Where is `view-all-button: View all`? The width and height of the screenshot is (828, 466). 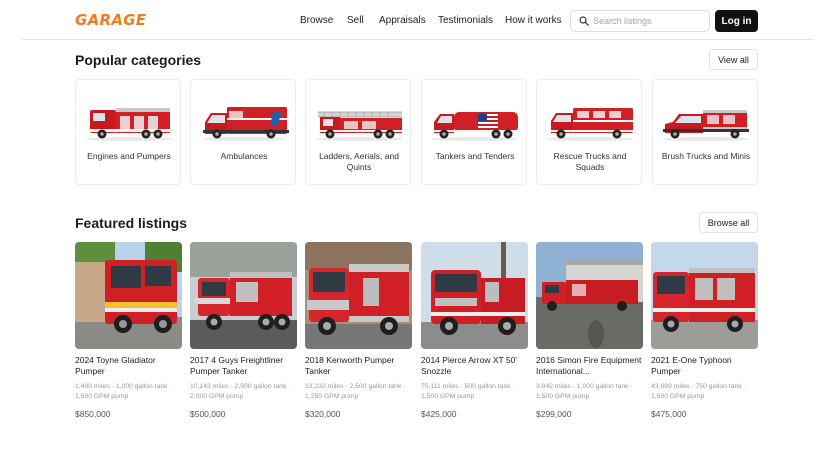
view-all-button: View all is located at coordinates (733, 59).